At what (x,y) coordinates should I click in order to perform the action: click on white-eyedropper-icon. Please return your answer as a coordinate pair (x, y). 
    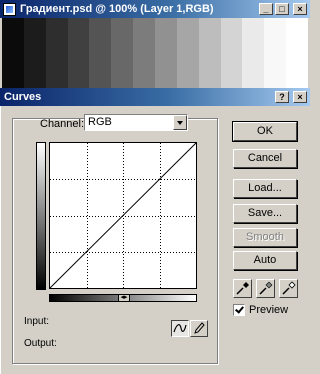
    Looking at the image, I should click on (289, 288).